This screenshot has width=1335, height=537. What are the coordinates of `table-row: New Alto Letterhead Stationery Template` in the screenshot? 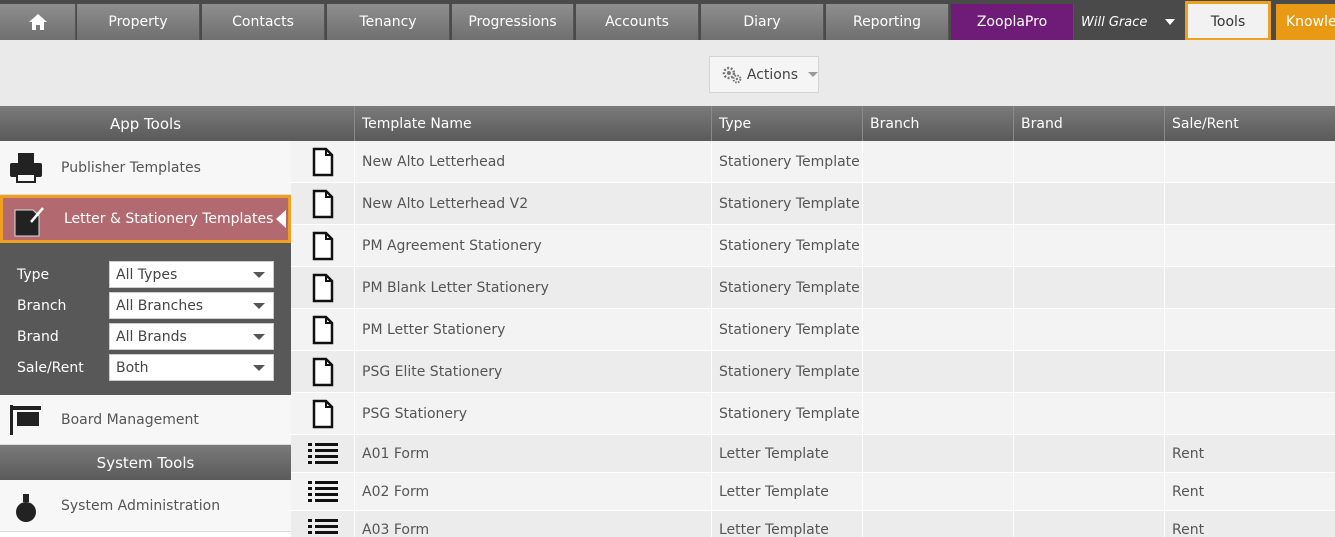 It's located at (813, 162).